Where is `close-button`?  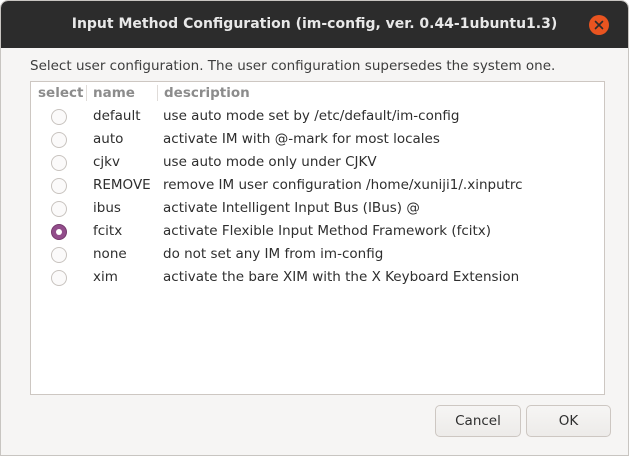 close-button is located at coordinates (599, 25).